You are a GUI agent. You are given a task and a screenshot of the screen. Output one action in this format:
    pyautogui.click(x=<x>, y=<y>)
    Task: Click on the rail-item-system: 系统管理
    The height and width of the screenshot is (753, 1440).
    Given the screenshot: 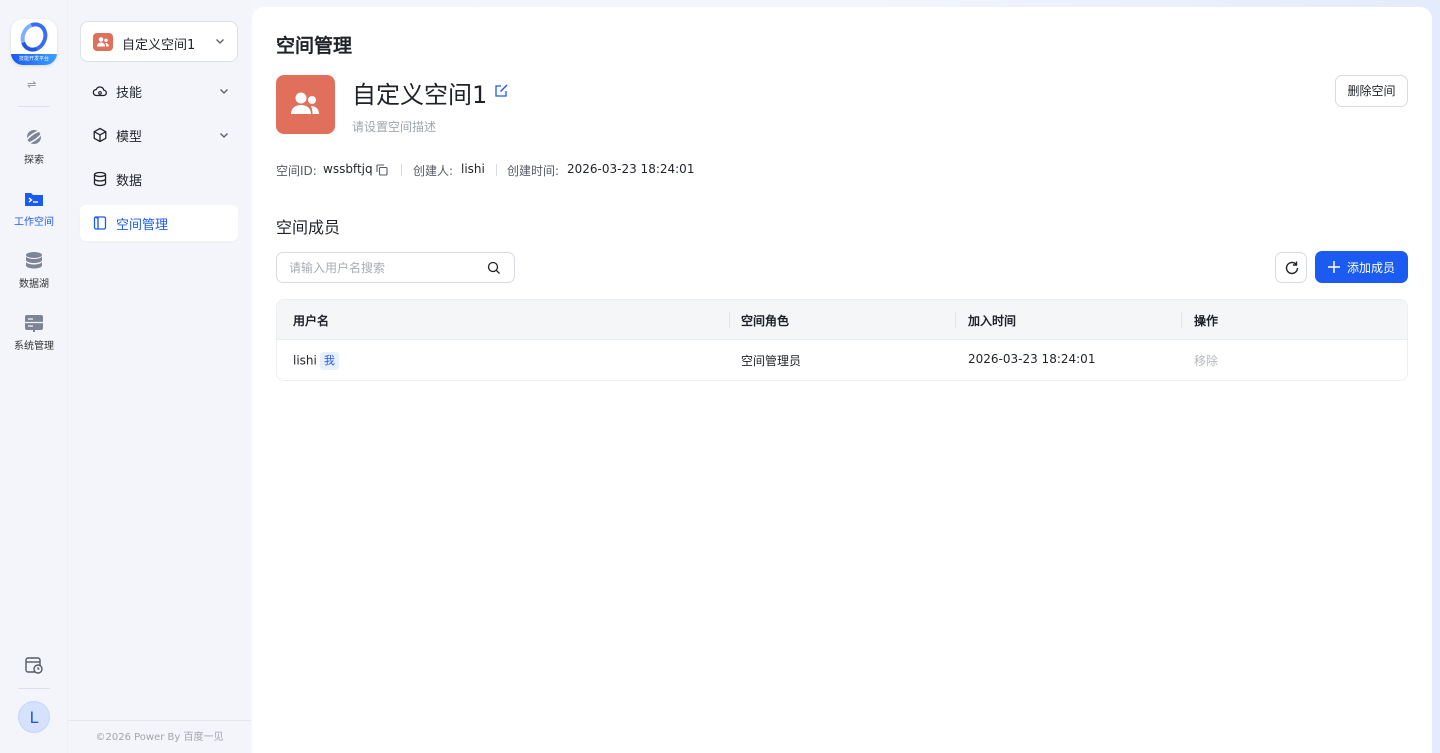 What is the action you would take?
    pyautogui.click(x=34, y=332)
    